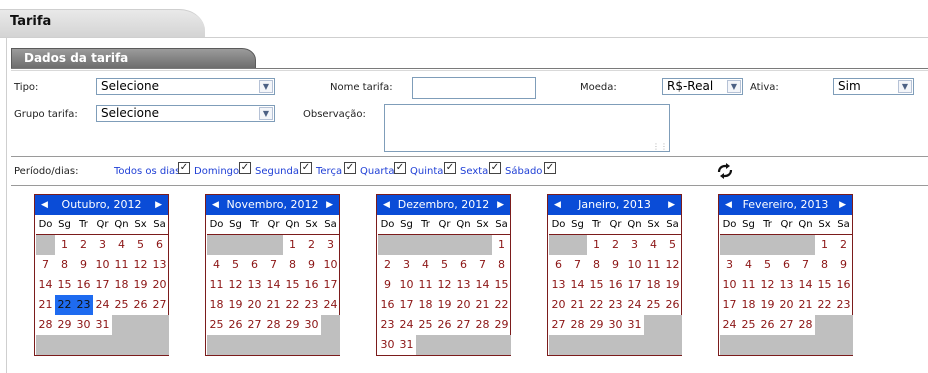 This screenshot has width=928, height=373. What do you see at coordinates (482, 285) in the screenshot?
I see `calendar-day: 14` at bounding box center [482, 285].